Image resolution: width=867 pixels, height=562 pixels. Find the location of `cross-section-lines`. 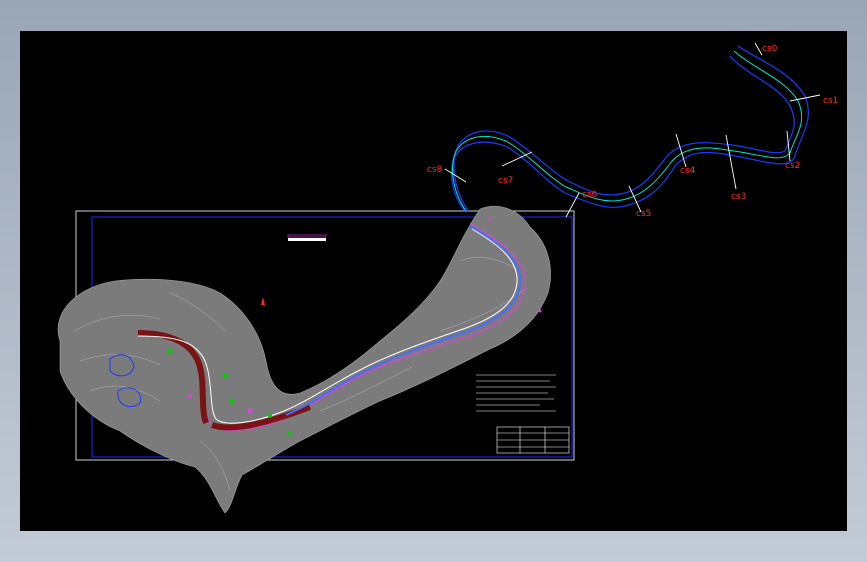

cross-section-lines is located at coordinates (632, 130).